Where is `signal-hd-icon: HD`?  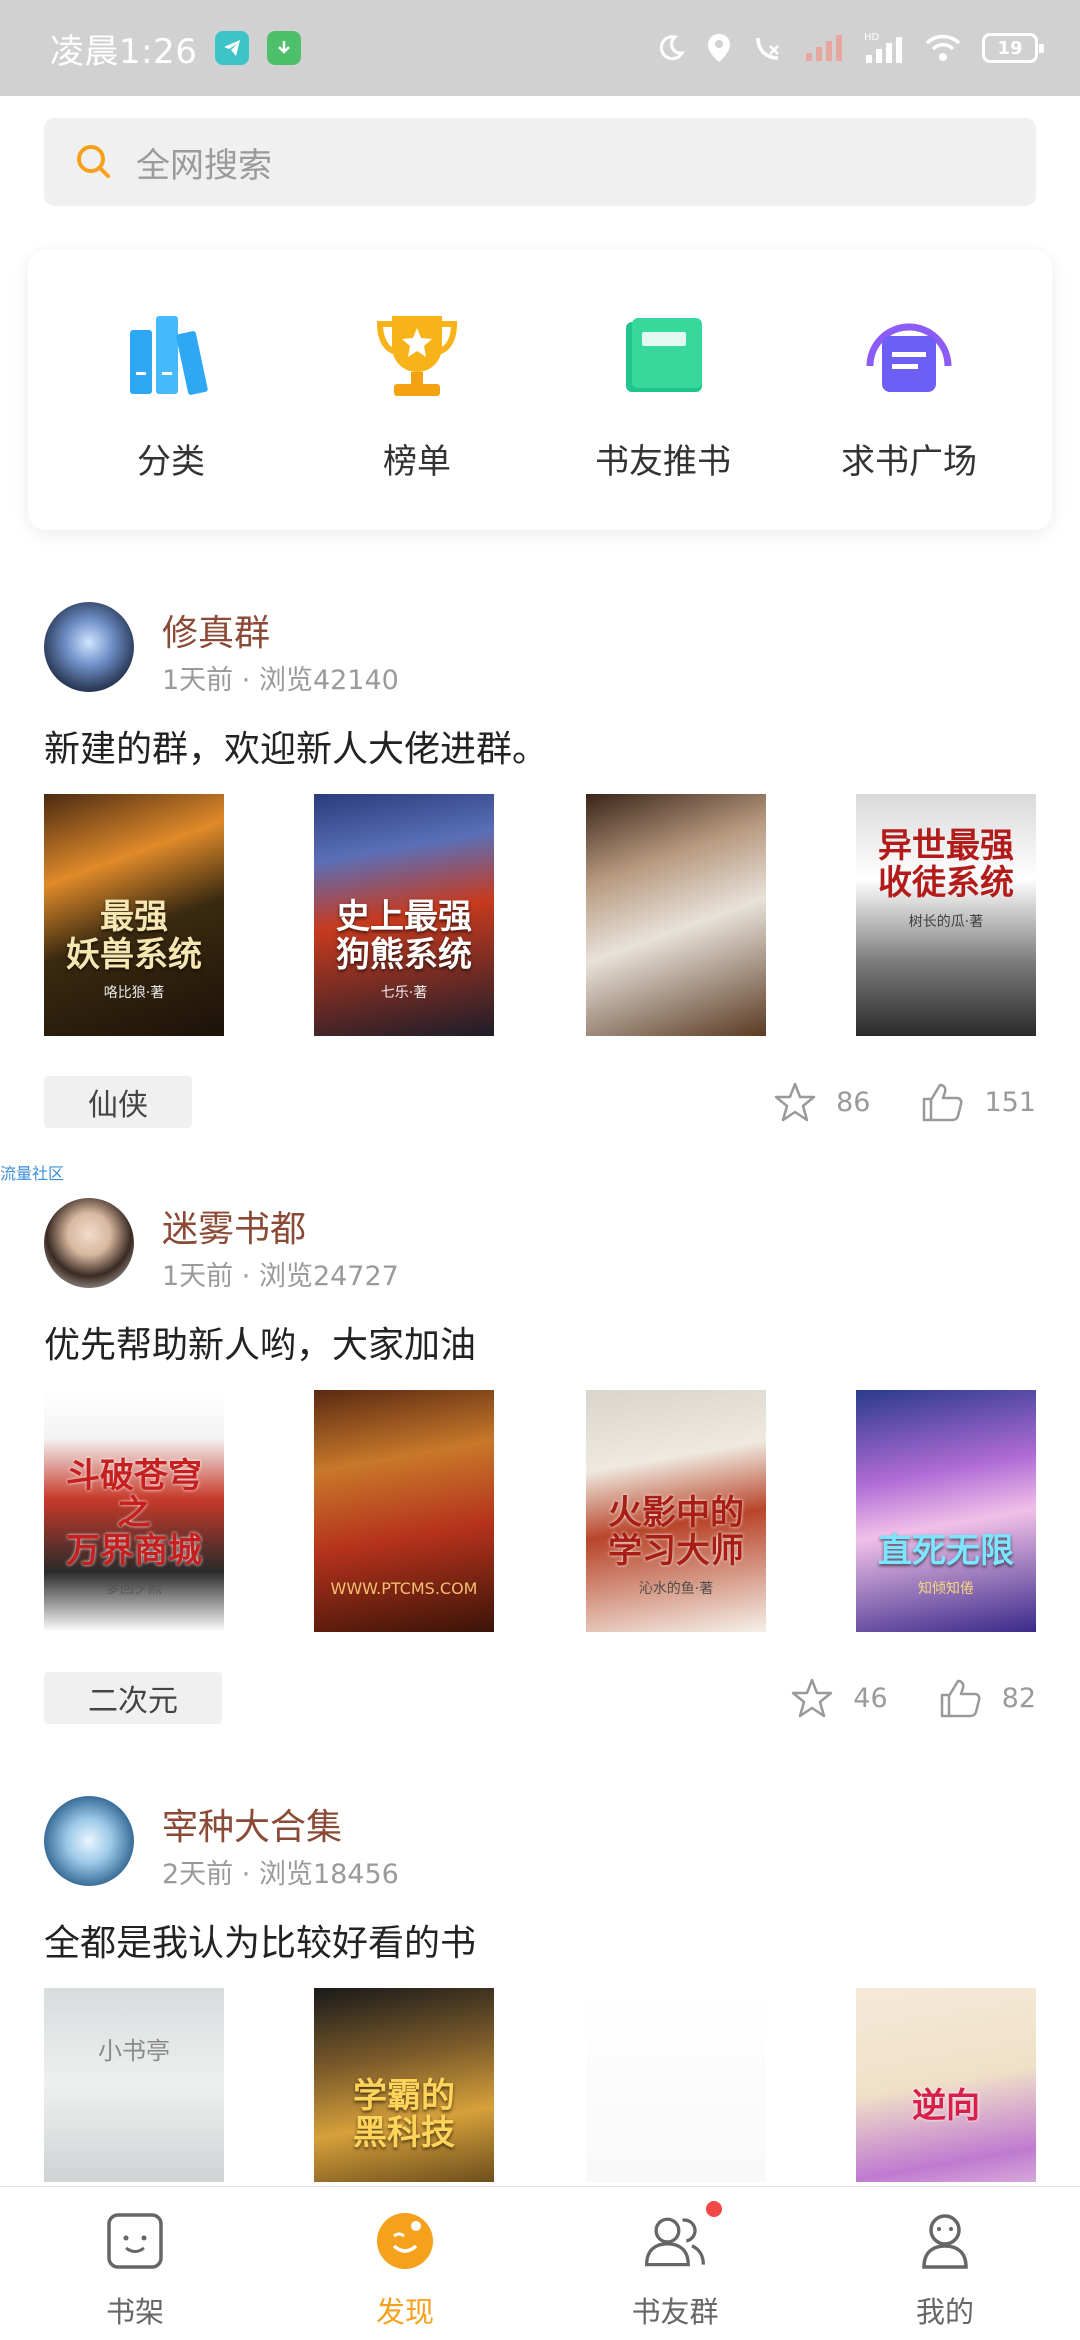 signal-hd-icon: HD is located at coordinates (883, 47).